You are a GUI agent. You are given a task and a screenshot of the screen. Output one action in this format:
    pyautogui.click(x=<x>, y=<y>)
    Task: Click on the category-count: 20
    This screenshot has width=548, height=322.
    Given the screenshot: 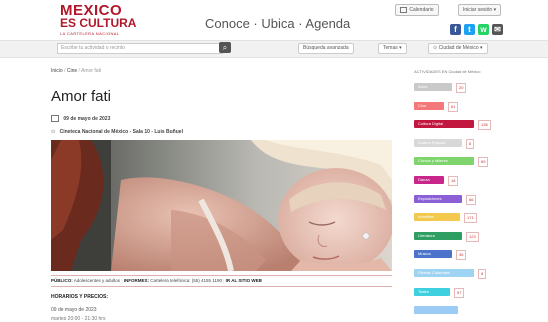 What is the action you would take?
    pyautogui.click(x=461, y=88)
    